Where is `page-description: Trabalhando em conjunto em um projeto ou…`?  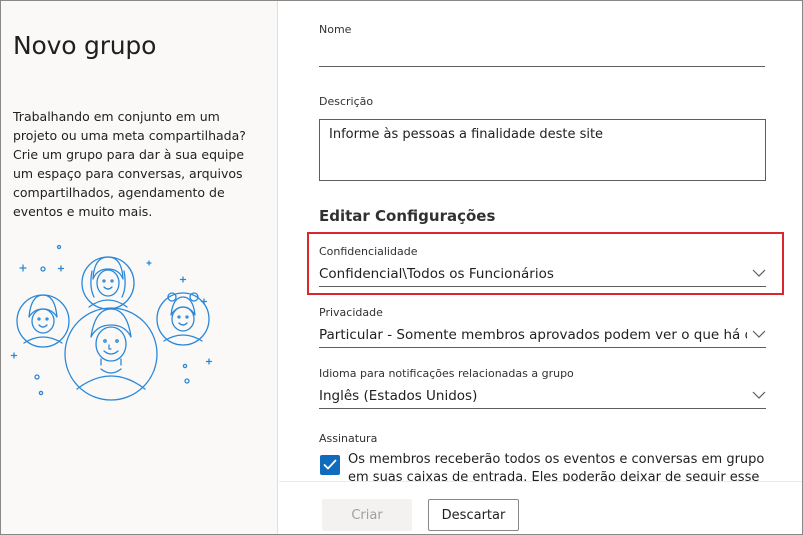
page-description: Trabalhando em conjunto em um projeto ou… is located at coordinates (129, 164).